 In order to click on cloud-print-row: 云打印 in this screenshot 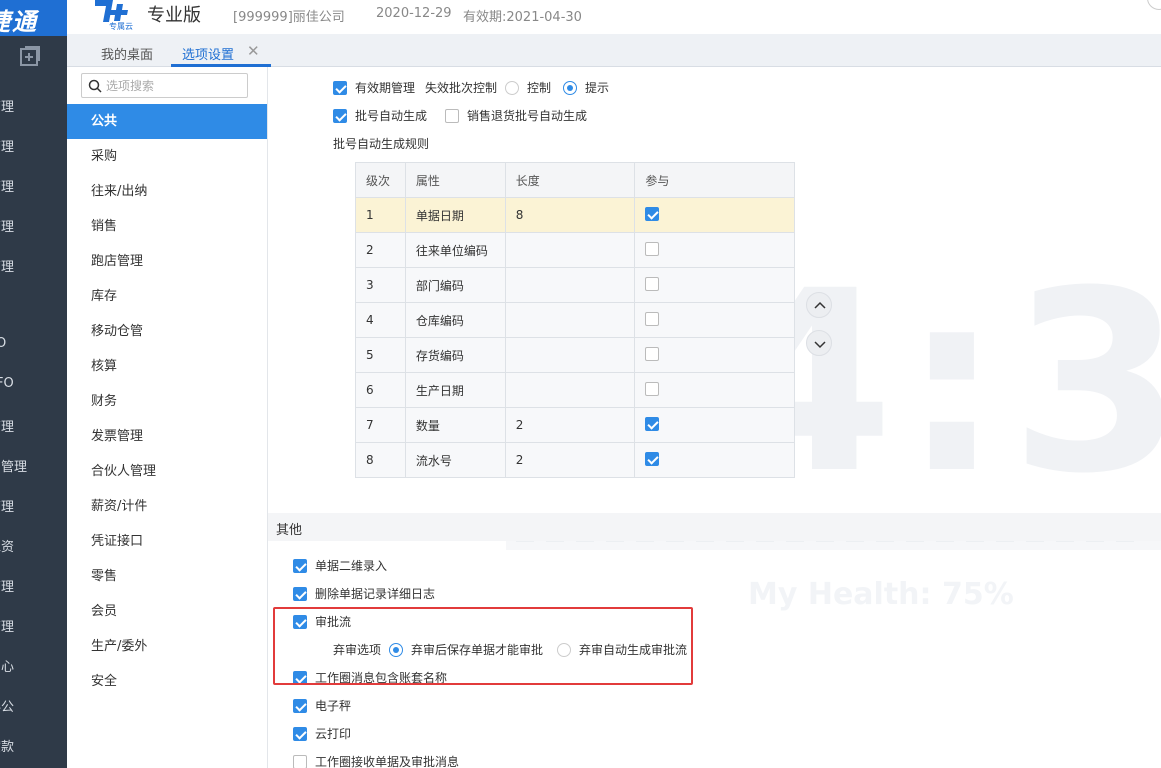, I will do `click(322, 733)`.